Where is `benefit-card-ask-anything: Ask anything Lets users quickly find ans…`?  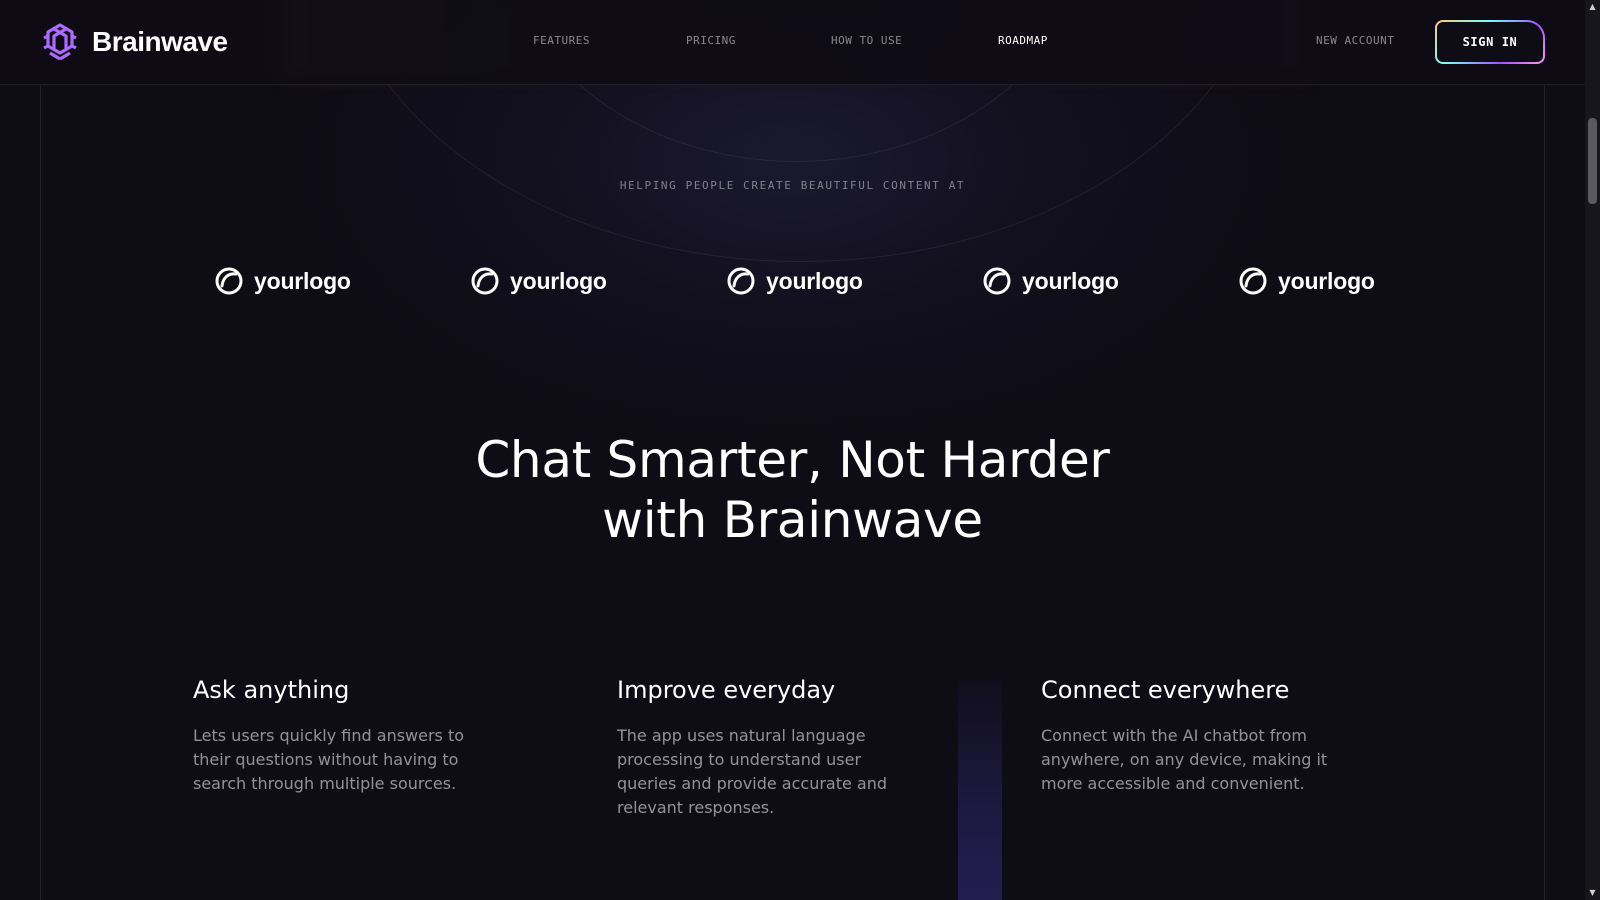
benefit-card-ask-anything: Ask anything Lets users quickly find ans… is located at coordinates (343, 736).